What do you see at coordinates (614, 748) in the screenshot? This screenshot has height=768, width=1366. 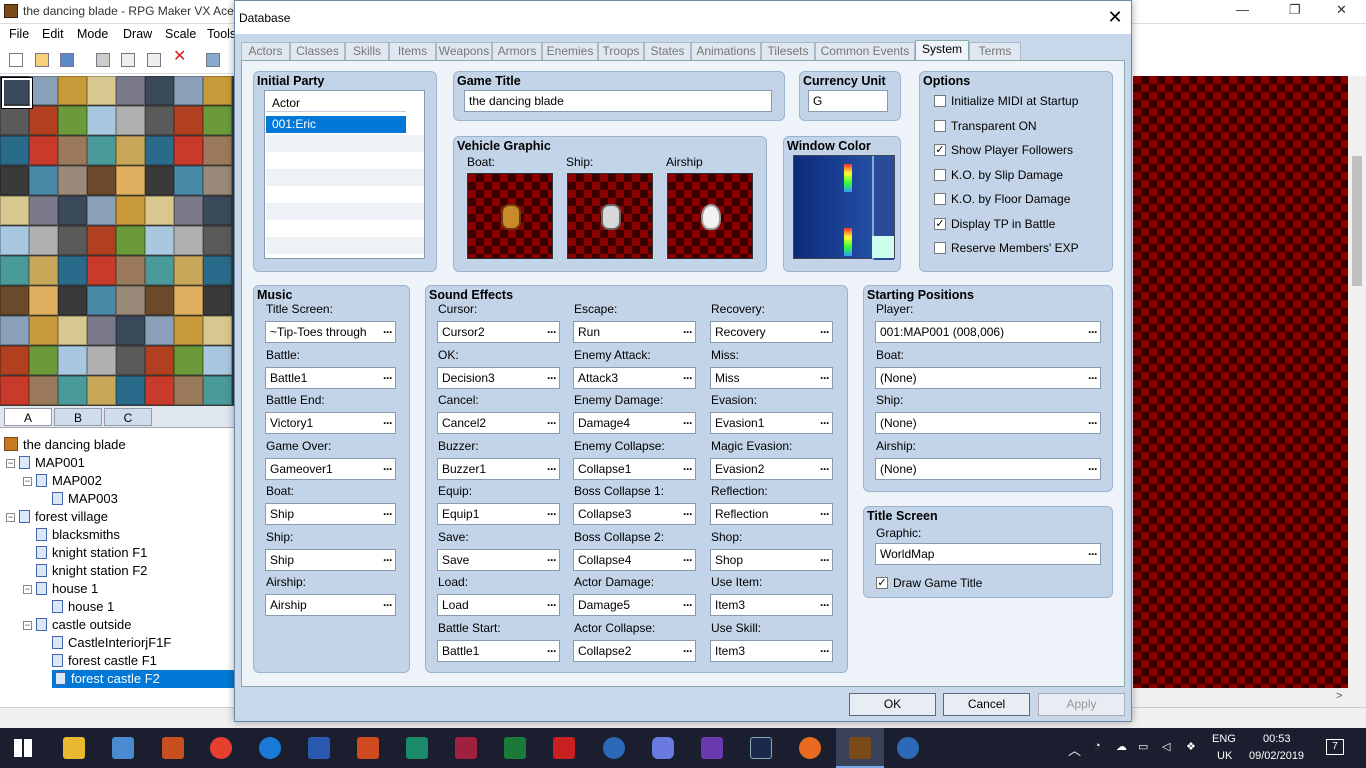 I see `app-icon-blue` at bounding box center [614, 748].